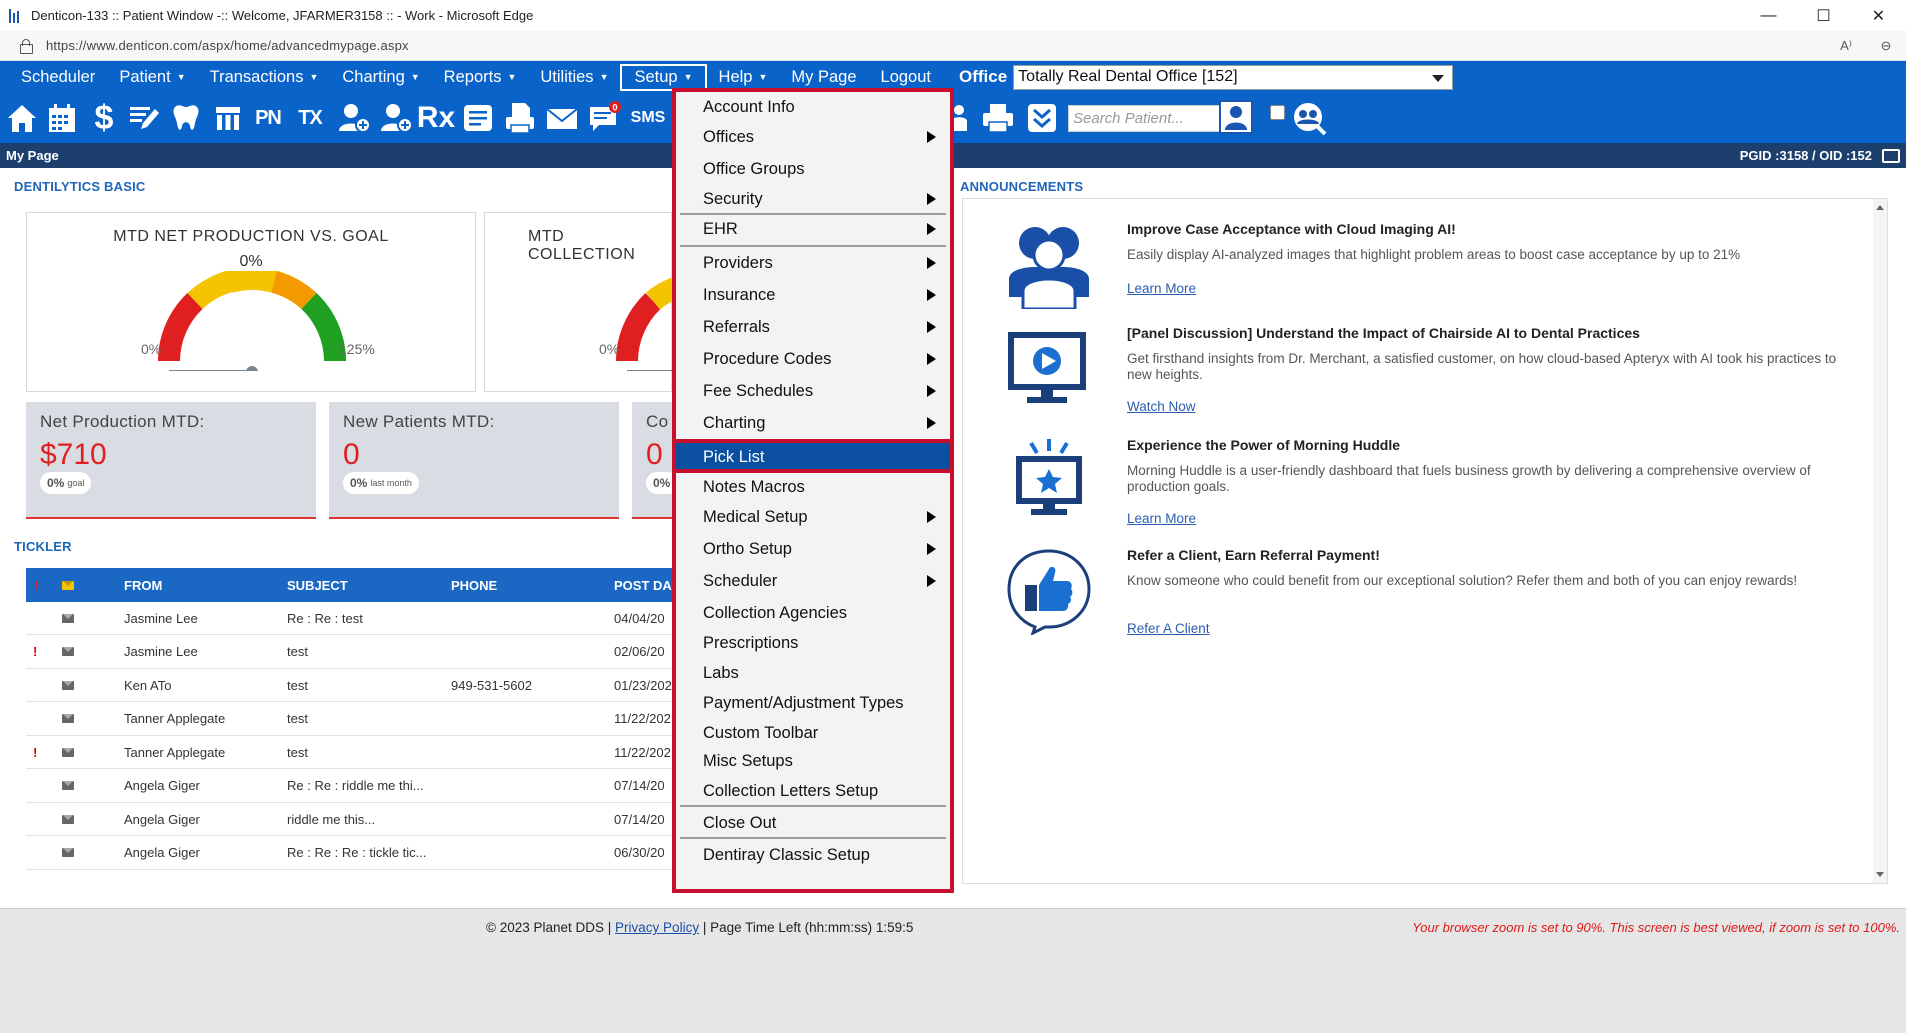 This screenshot has height=1033, width=1906. I want to click on read-aloud-icon: A⁾, so click(1846, 46).